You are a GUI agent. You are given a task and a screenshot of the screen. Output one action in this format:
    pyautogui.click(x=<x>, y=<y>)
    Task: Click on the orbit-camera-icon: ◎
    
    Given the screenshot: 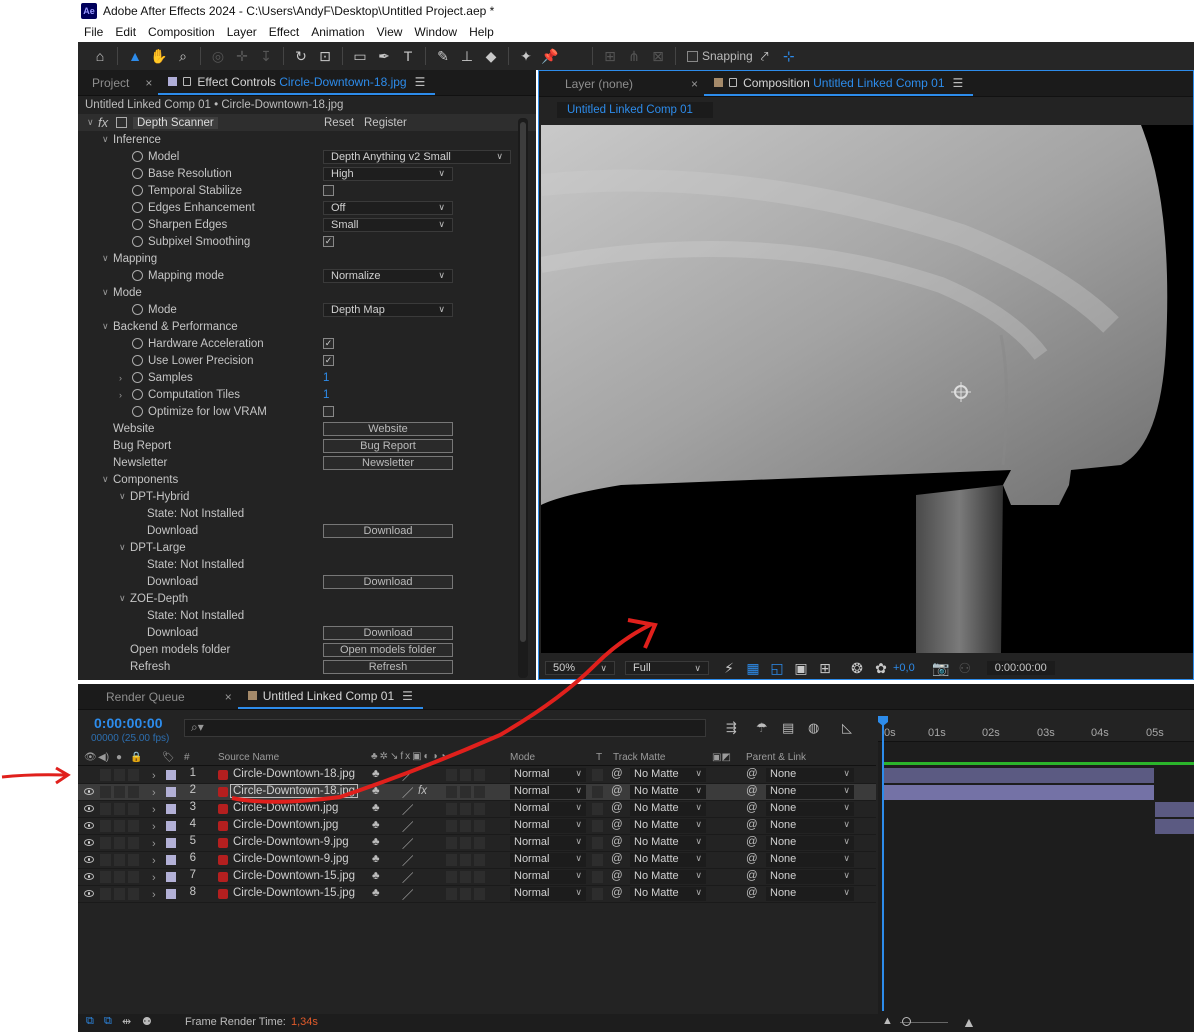 What is the action you would take?
    pyautogui.click(x=218, y=56)
    